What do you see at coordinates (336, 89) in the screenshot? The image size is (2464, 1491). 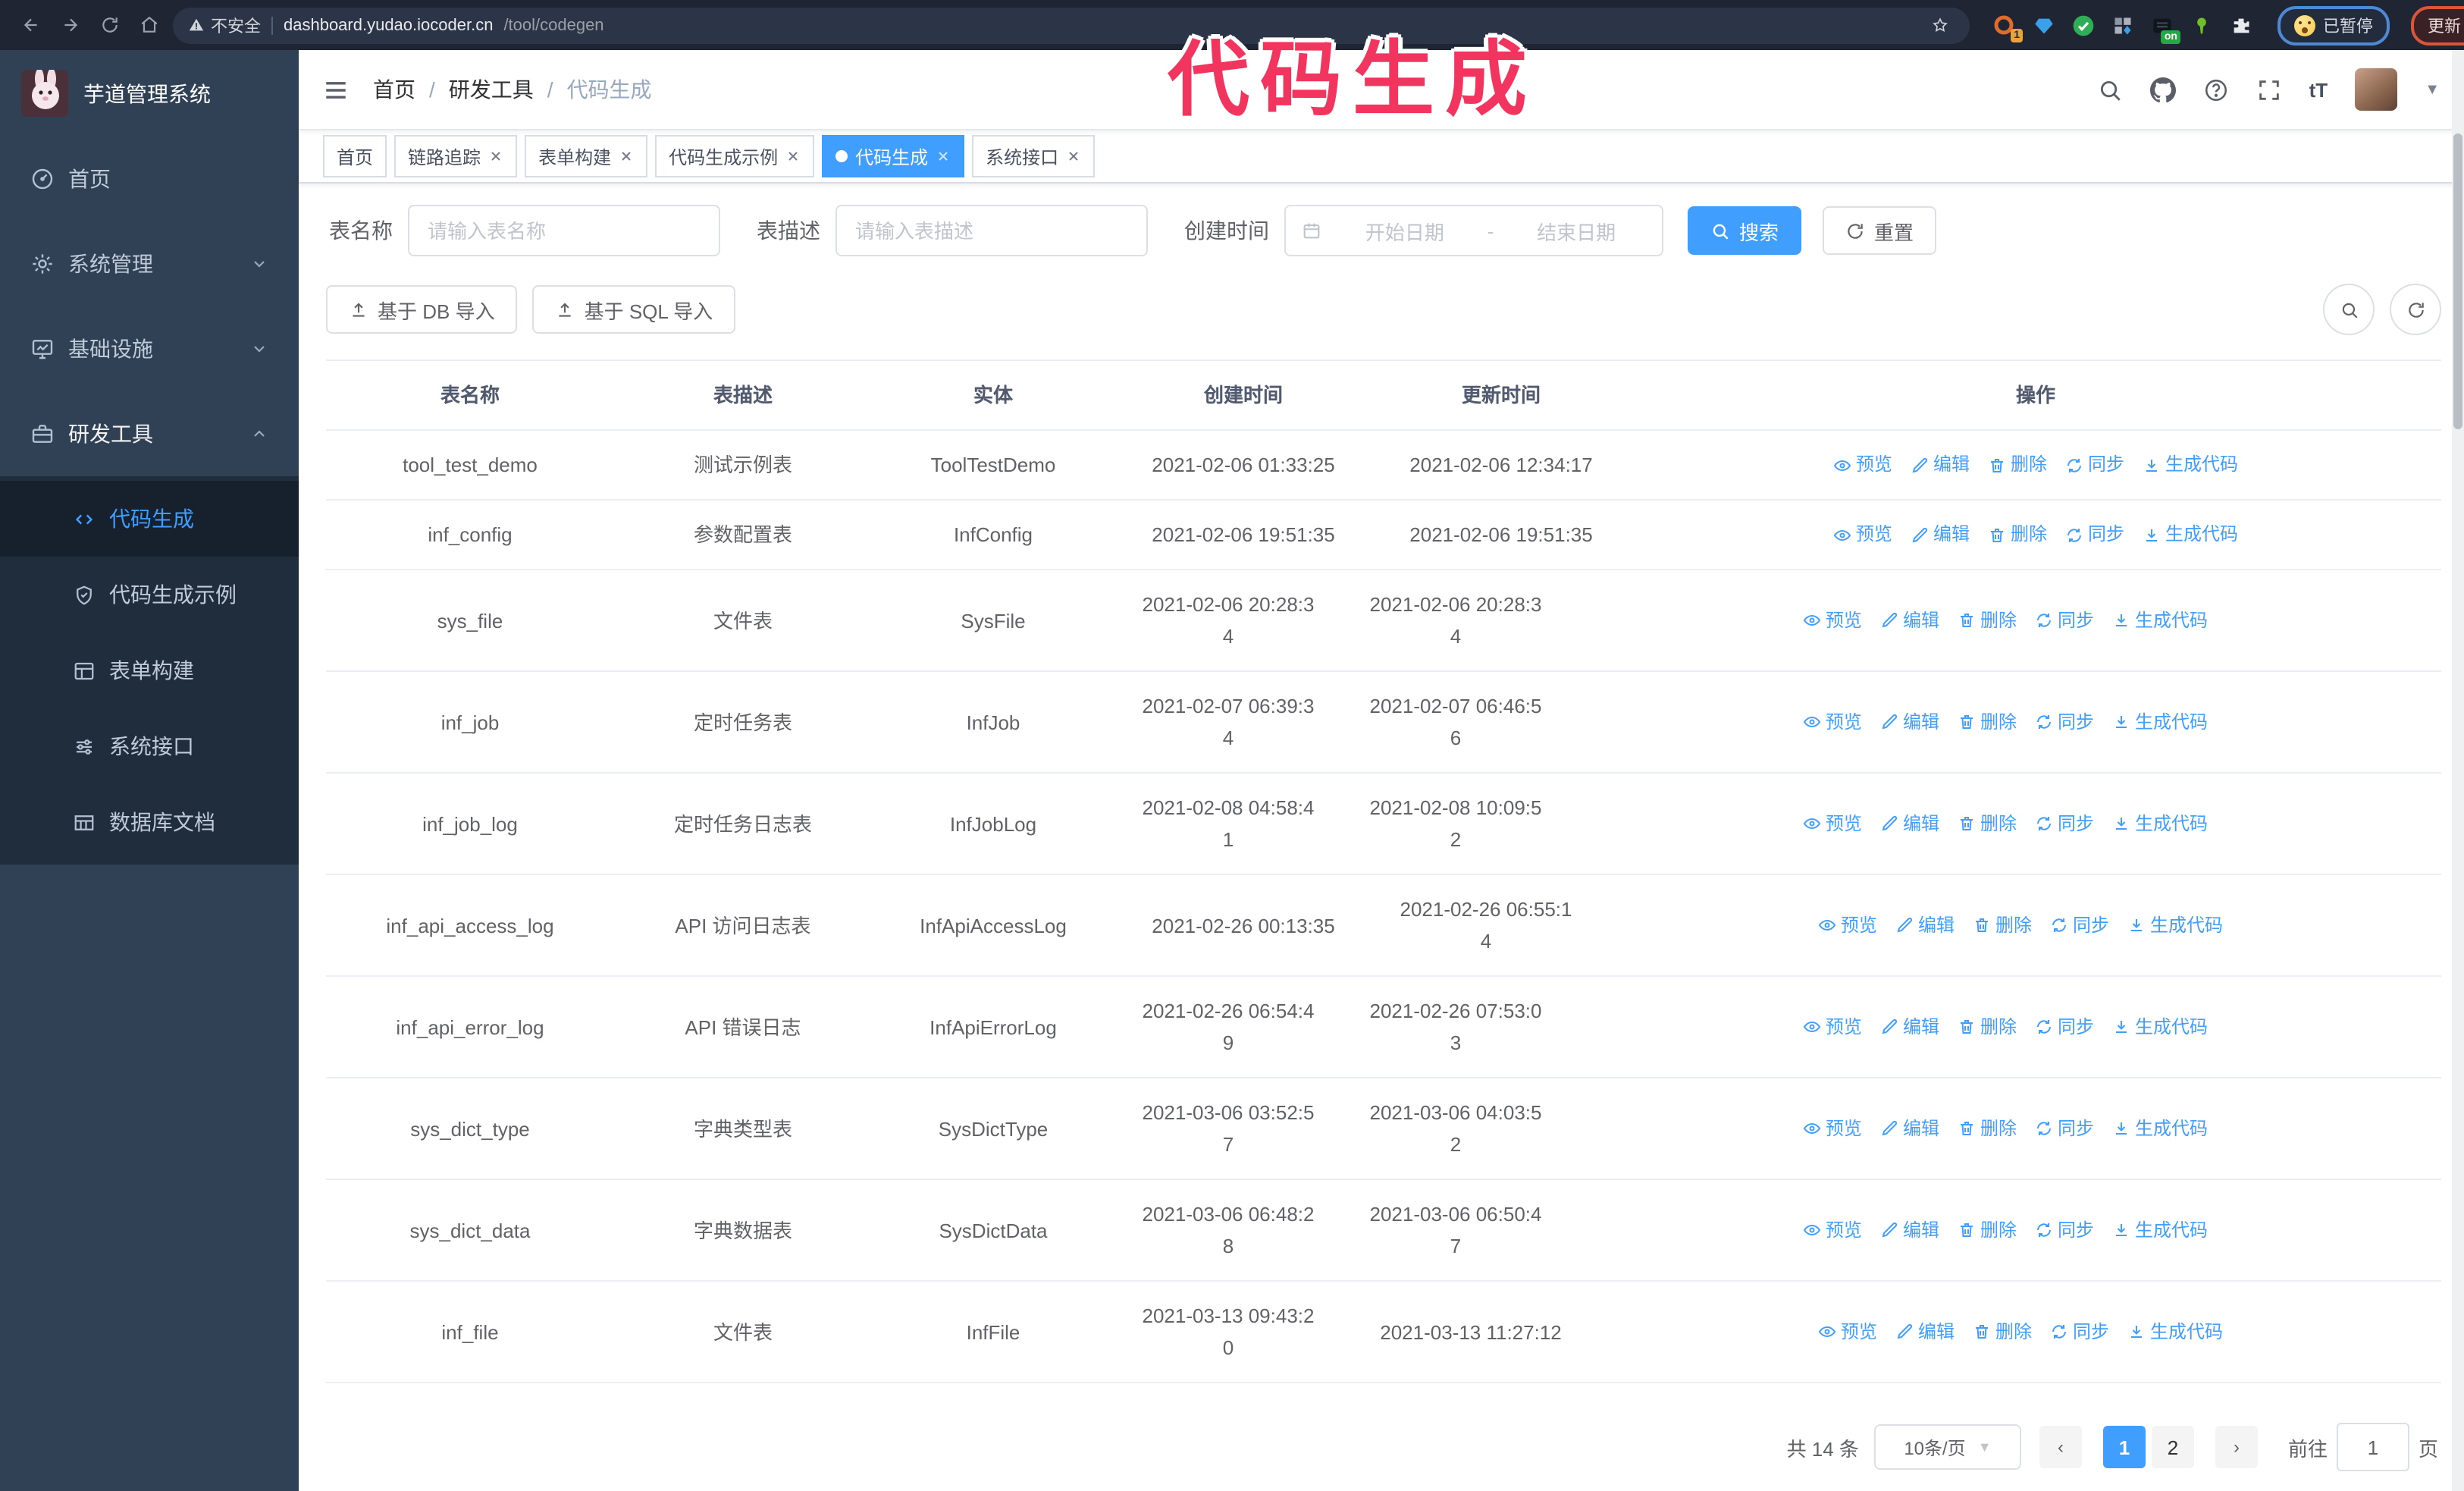 I see `collapse-menu-icon` at bounding box center [336, 89].